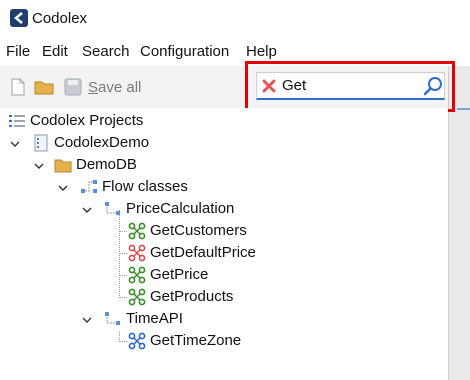 Image resolution: width=470 pixels, height=380 pixels. Describe the element at coordinates (192, 296) in the screenshot. I see `method-label: GetProducts` at that location.